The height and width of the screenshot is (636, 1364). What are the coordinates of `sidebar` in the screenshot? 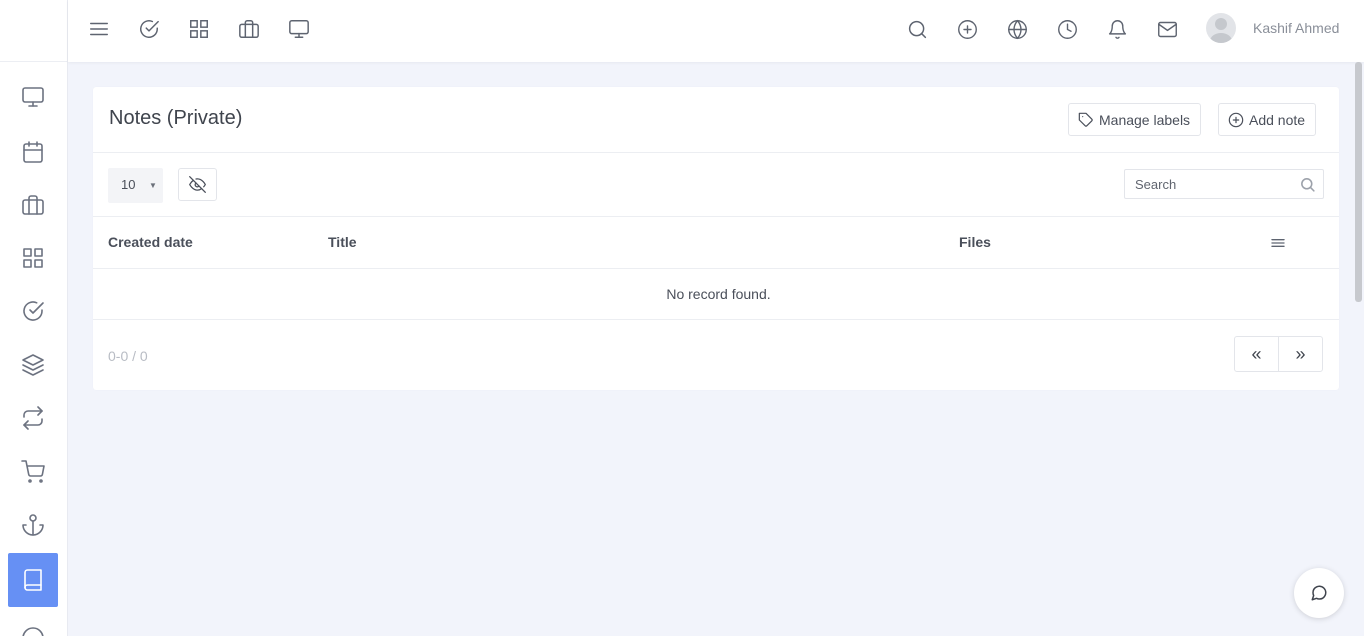 It's located at (34, 318).